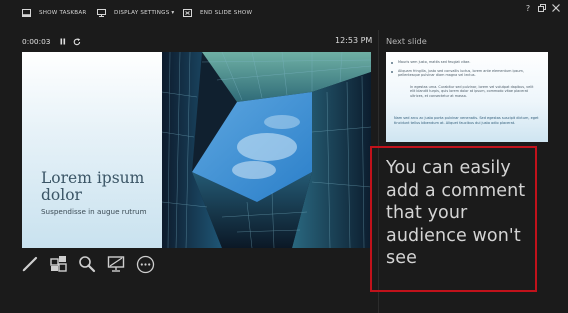 The width and height of the screenshot is (568, 313). I want to click on black-screen-button, so click(116, 264).